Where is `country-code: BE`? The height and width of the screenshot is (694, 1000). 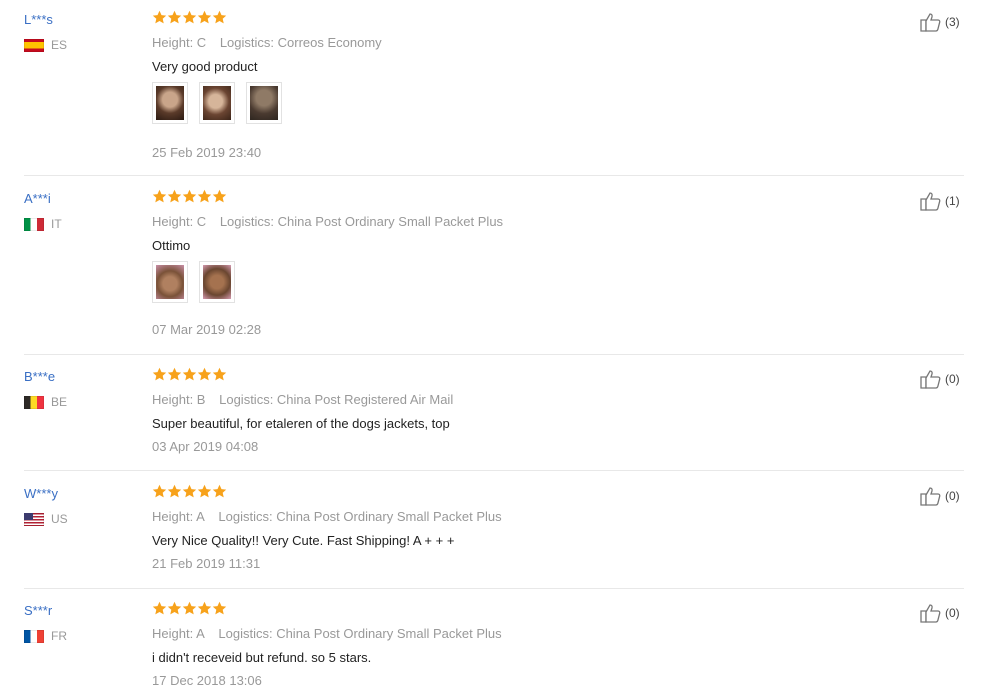
country-code: BE is located at coordinates (59, 402).